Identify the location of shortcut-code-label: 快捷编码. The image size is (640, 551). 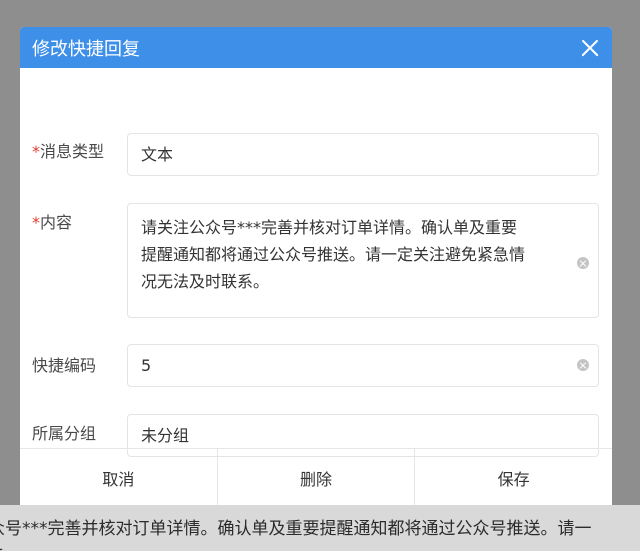
(64, 365).